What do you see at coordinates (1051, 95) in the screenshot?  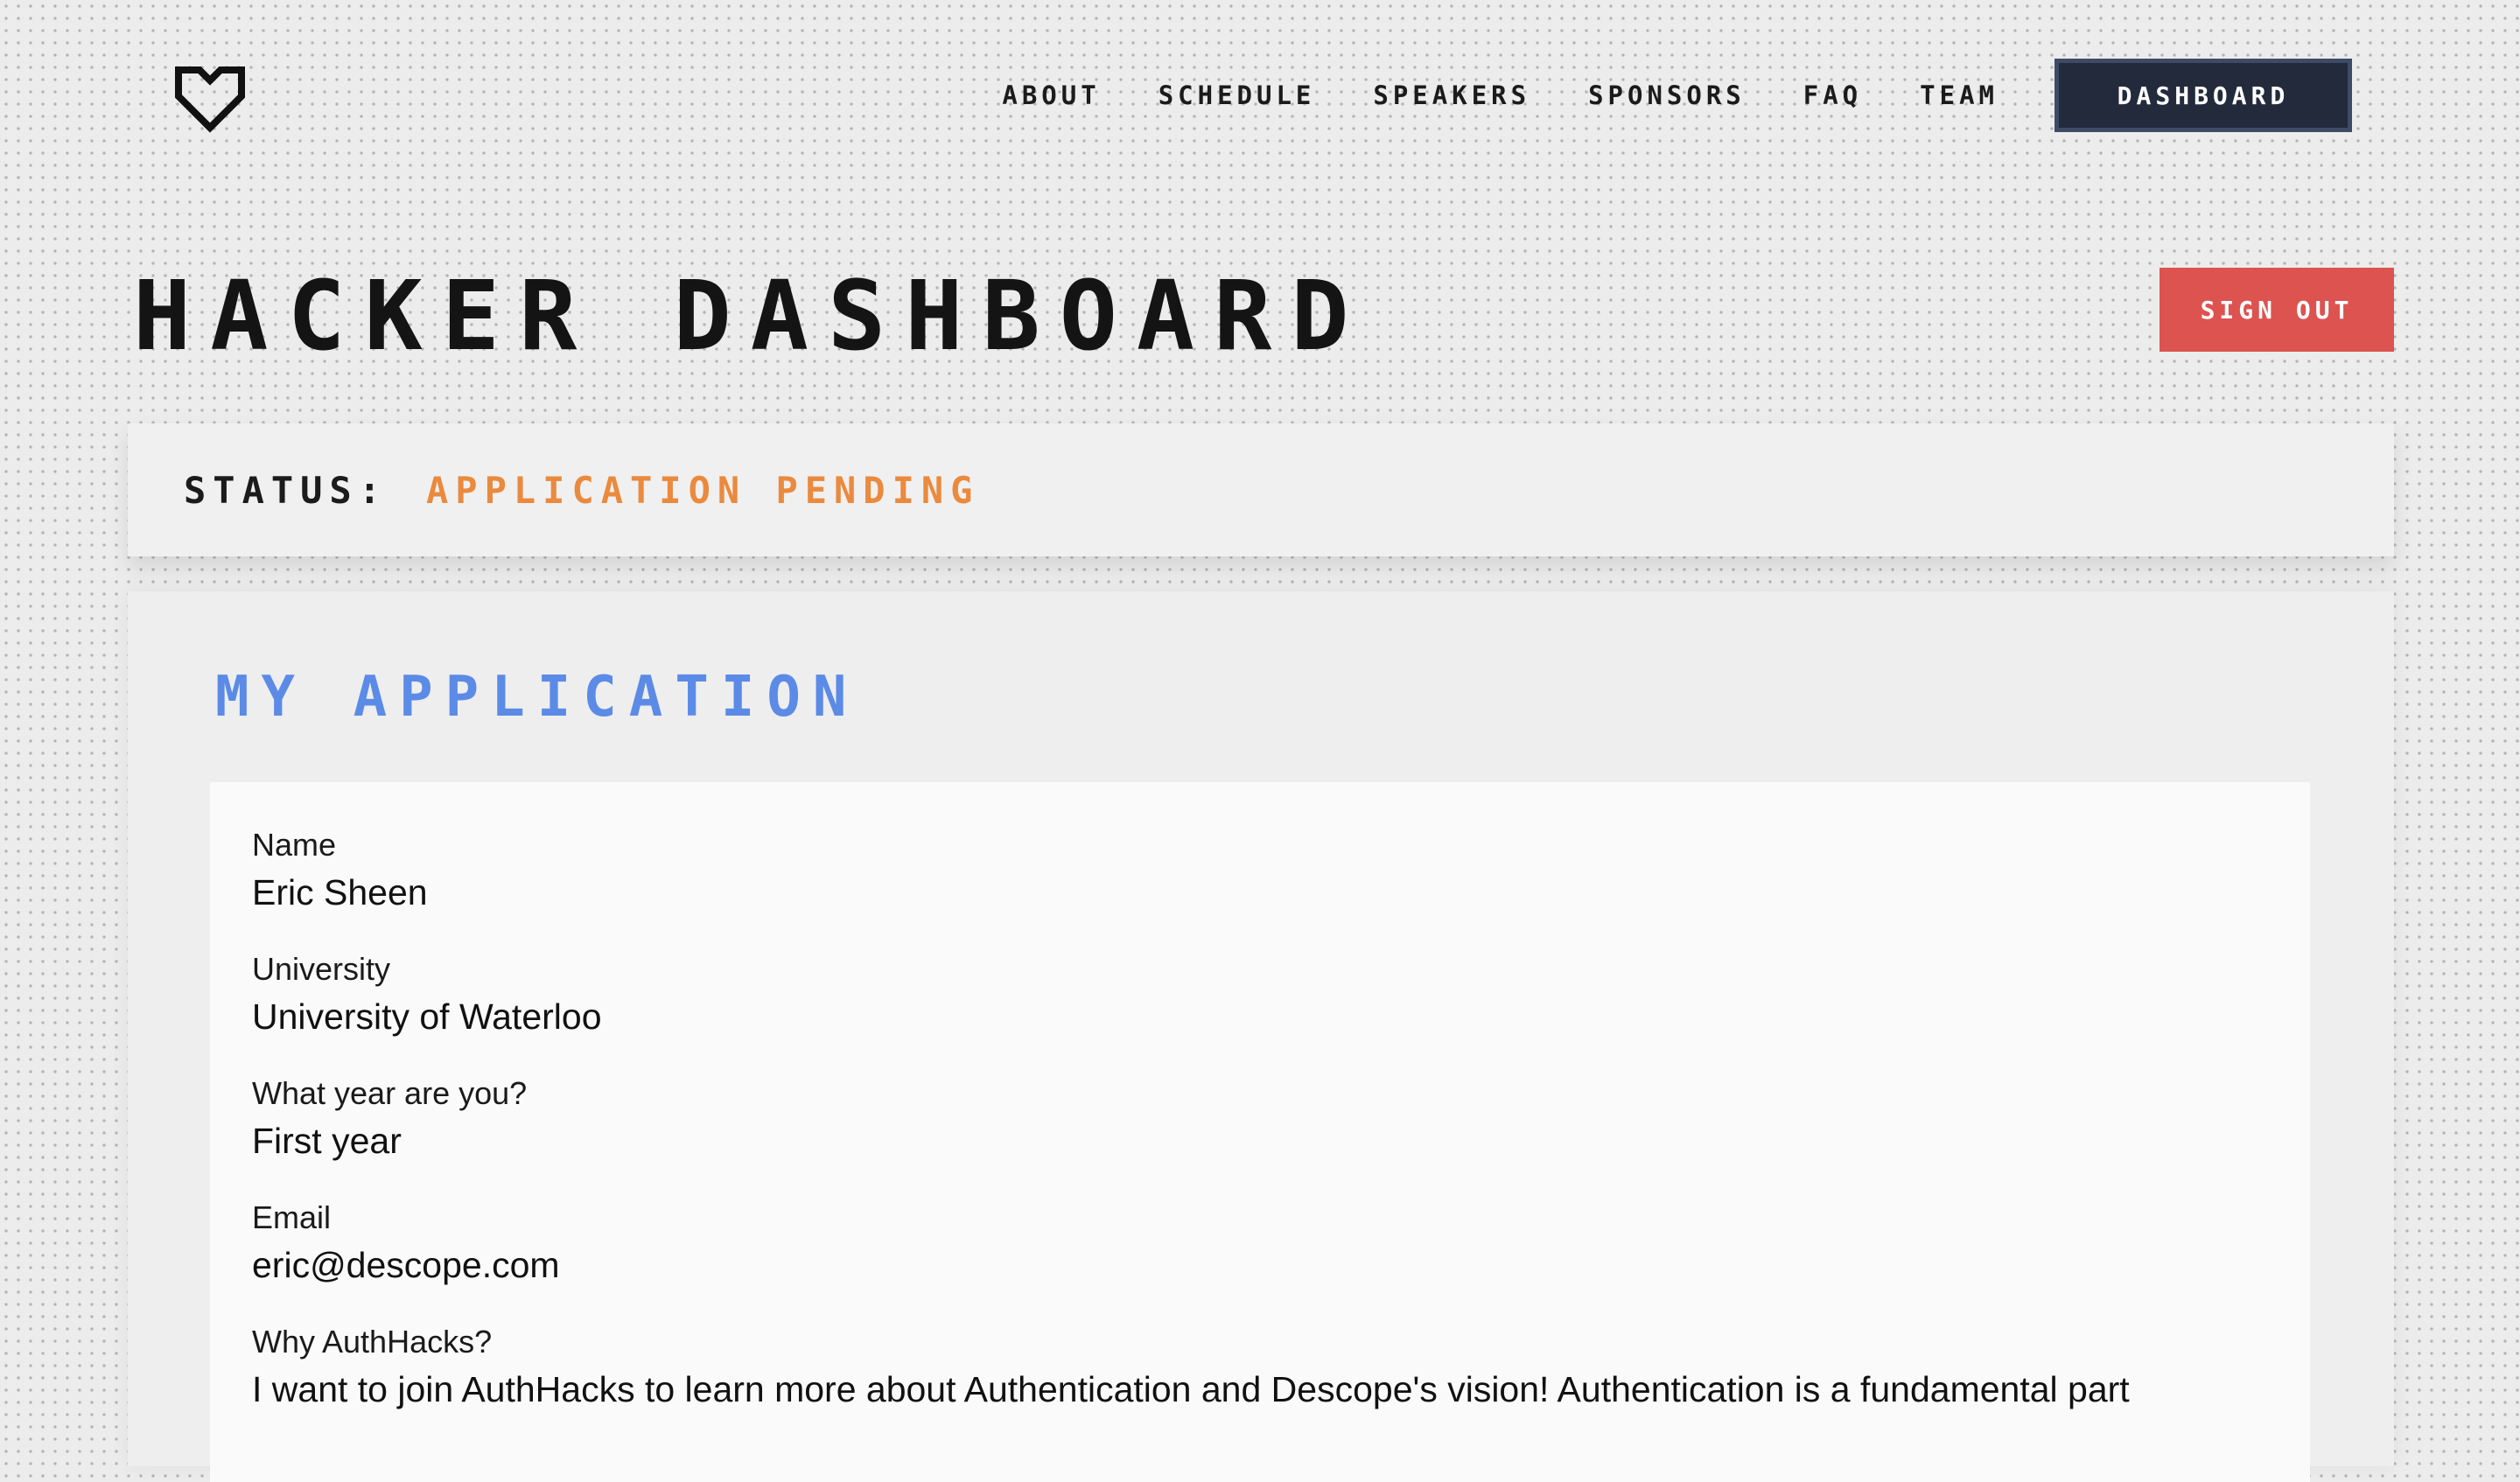 I see `nav-link-about: ABOUT` at bounding box center [1051, 95].